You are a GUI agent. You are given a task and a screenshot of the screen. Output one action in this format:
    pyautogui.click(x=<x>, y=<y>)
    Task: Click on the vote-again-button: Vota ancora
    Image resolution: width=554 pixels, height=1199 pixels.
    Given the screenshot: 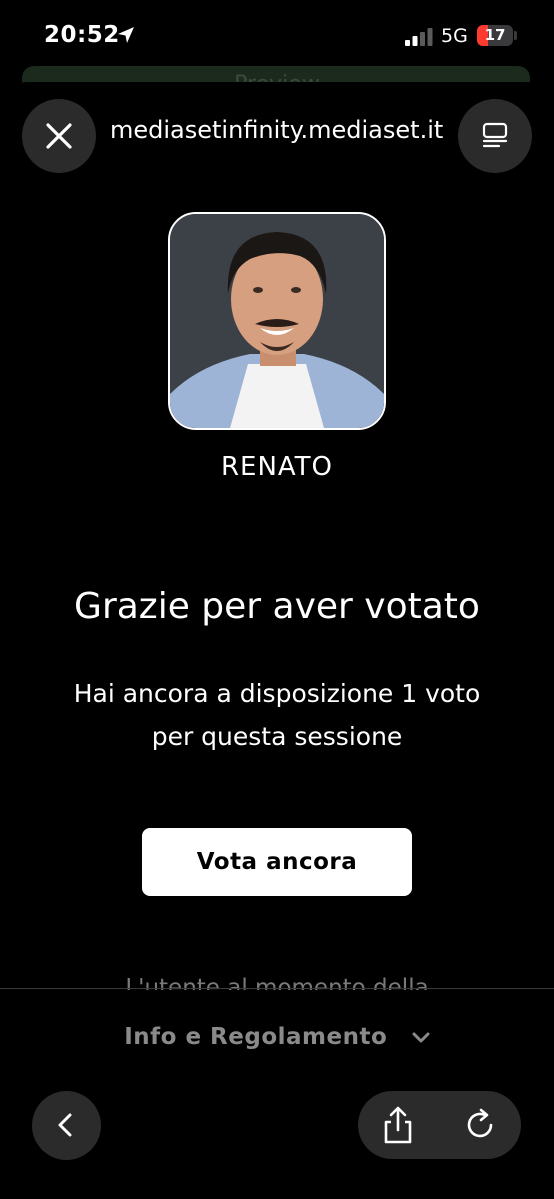 What is the action you would take?
    pyautogui.click(x=277, y=862)
    